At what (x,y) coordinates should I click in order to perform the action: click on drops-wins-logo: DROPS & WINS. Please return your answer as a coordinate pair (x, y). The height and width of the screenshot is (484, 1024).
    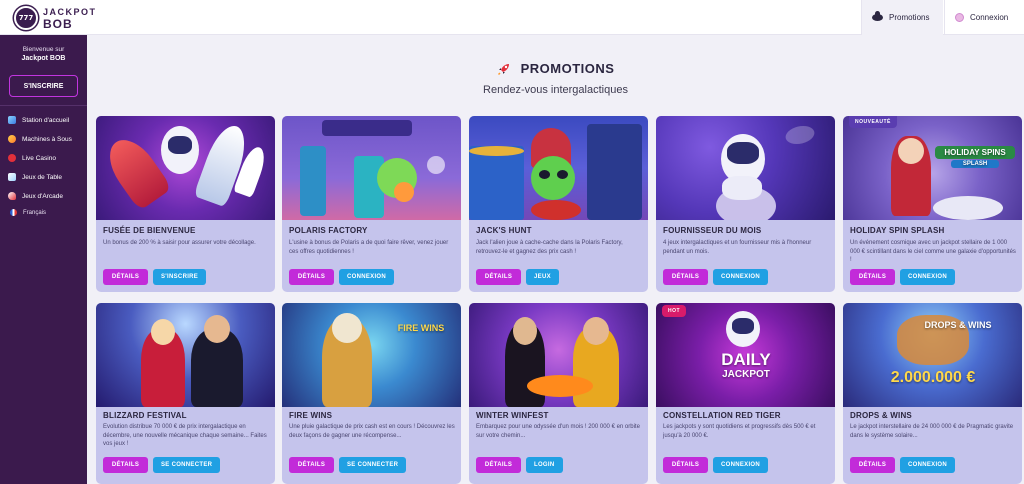
    Looking at the image, I should click on (958, 325).